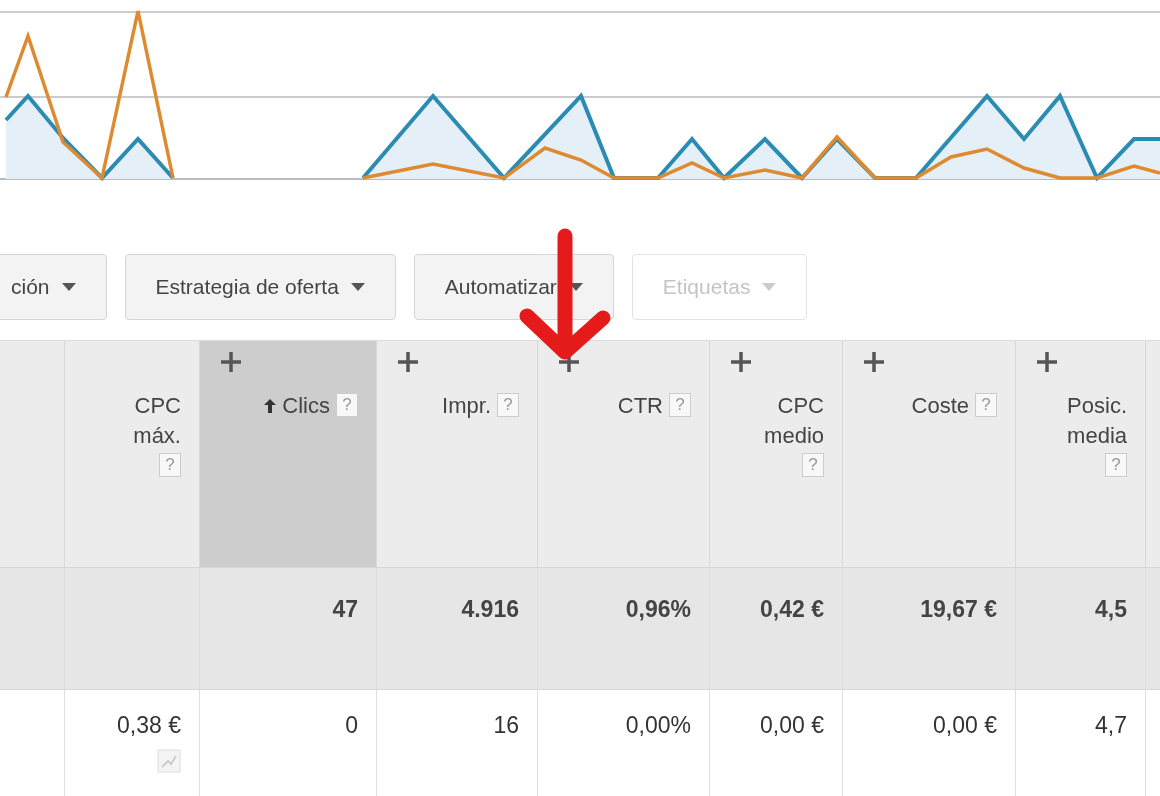 This screenshot has width=1160, height=796. I want to click on column-header: CPC máx. ?, so click(132, 454).